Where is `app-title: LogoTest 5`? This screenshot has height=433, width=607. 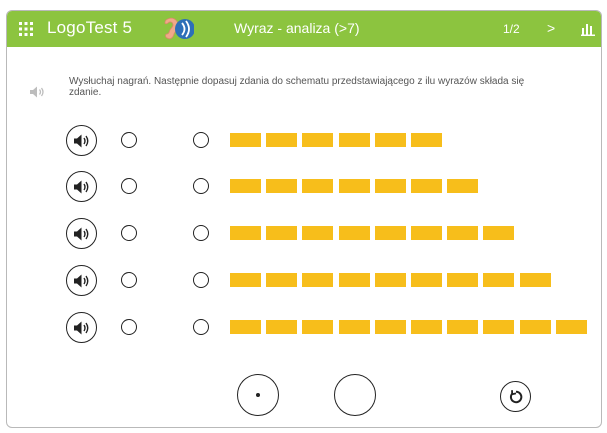 app-title: LogoTest 5 is located at coordinates (90, 27).